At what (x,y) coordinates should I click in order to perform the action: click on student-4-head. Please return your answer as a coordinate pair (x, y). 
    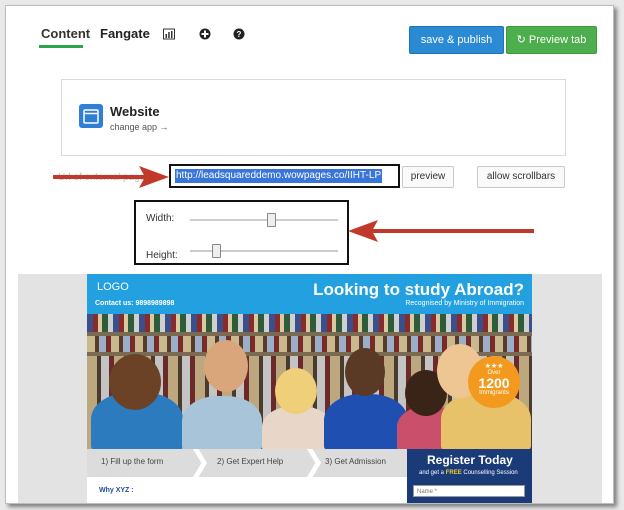
    Looking at the image, I should click on (365, 372).